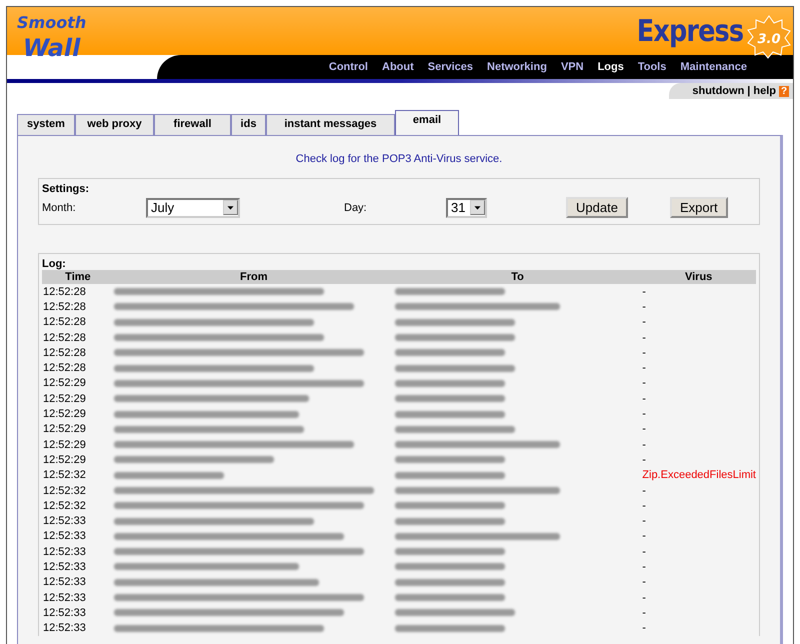 The width and height of the screenshot is (800, 644). Describe the element at coordinates (764, 91) in the screenshot. I see `header-link: help` at that location.